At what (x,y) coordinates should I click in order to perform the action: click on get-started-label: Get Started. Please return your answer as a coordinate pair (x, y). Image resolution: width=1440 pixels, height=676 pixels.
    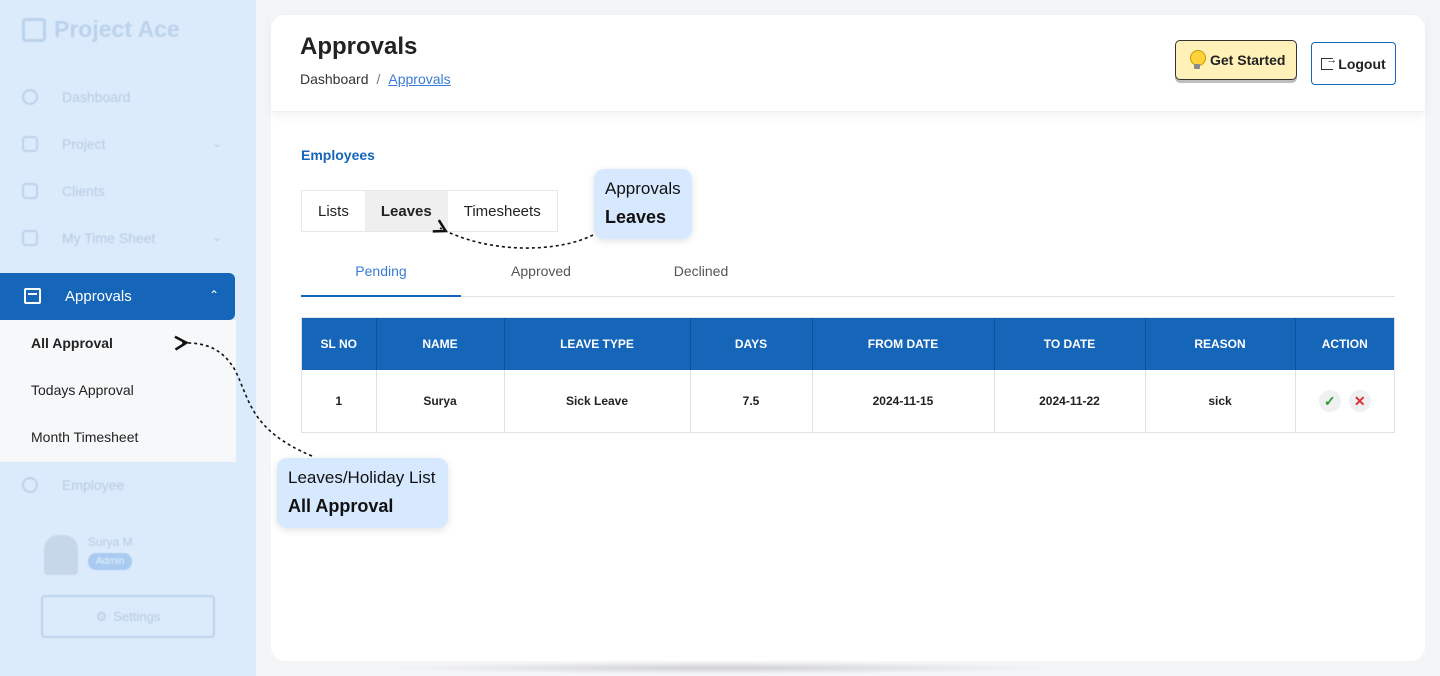
    Looking at the image, I should click on (1248, 60).